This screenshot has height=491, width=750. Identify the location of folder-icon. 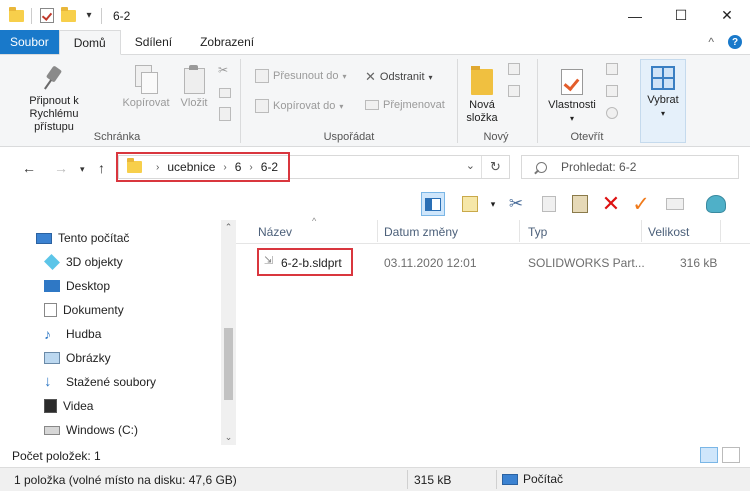
(16, 15).